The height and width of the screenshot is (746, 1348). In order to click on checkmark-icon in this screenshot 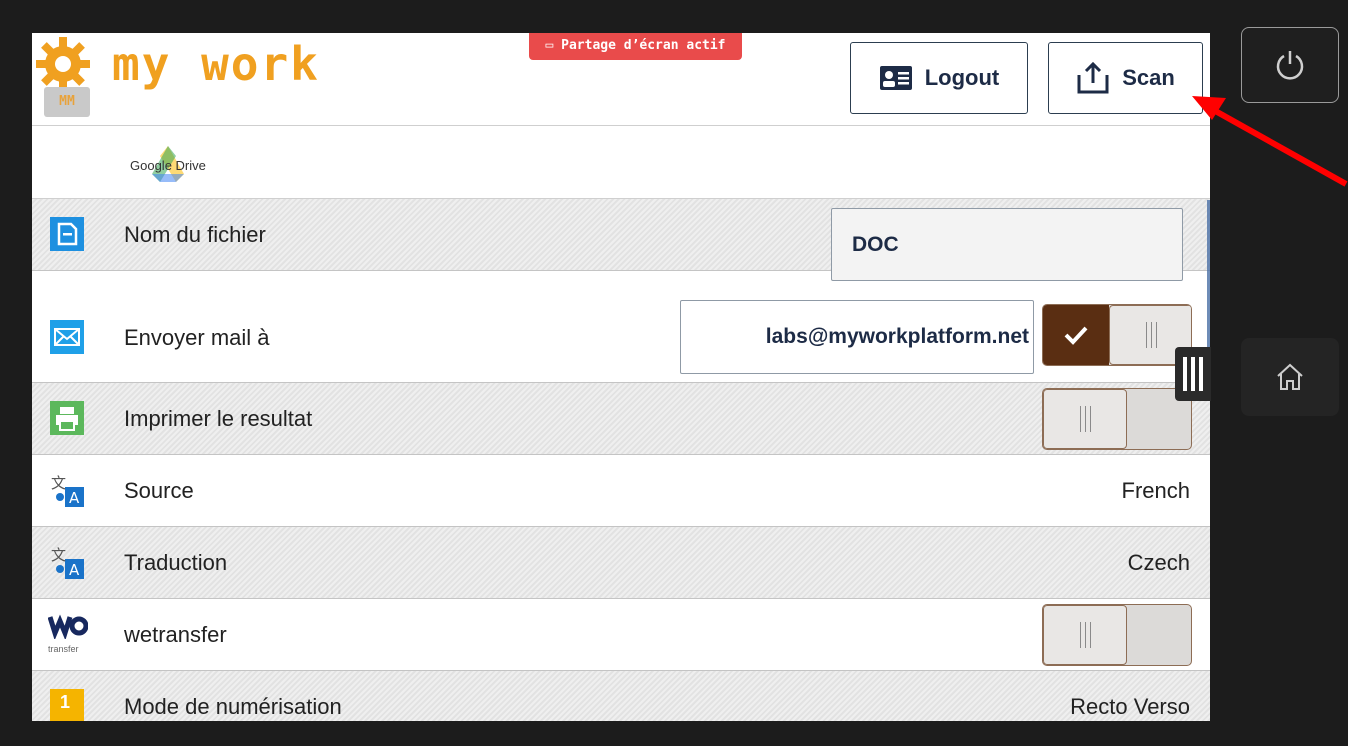, I will do `click(1076, 335)`.